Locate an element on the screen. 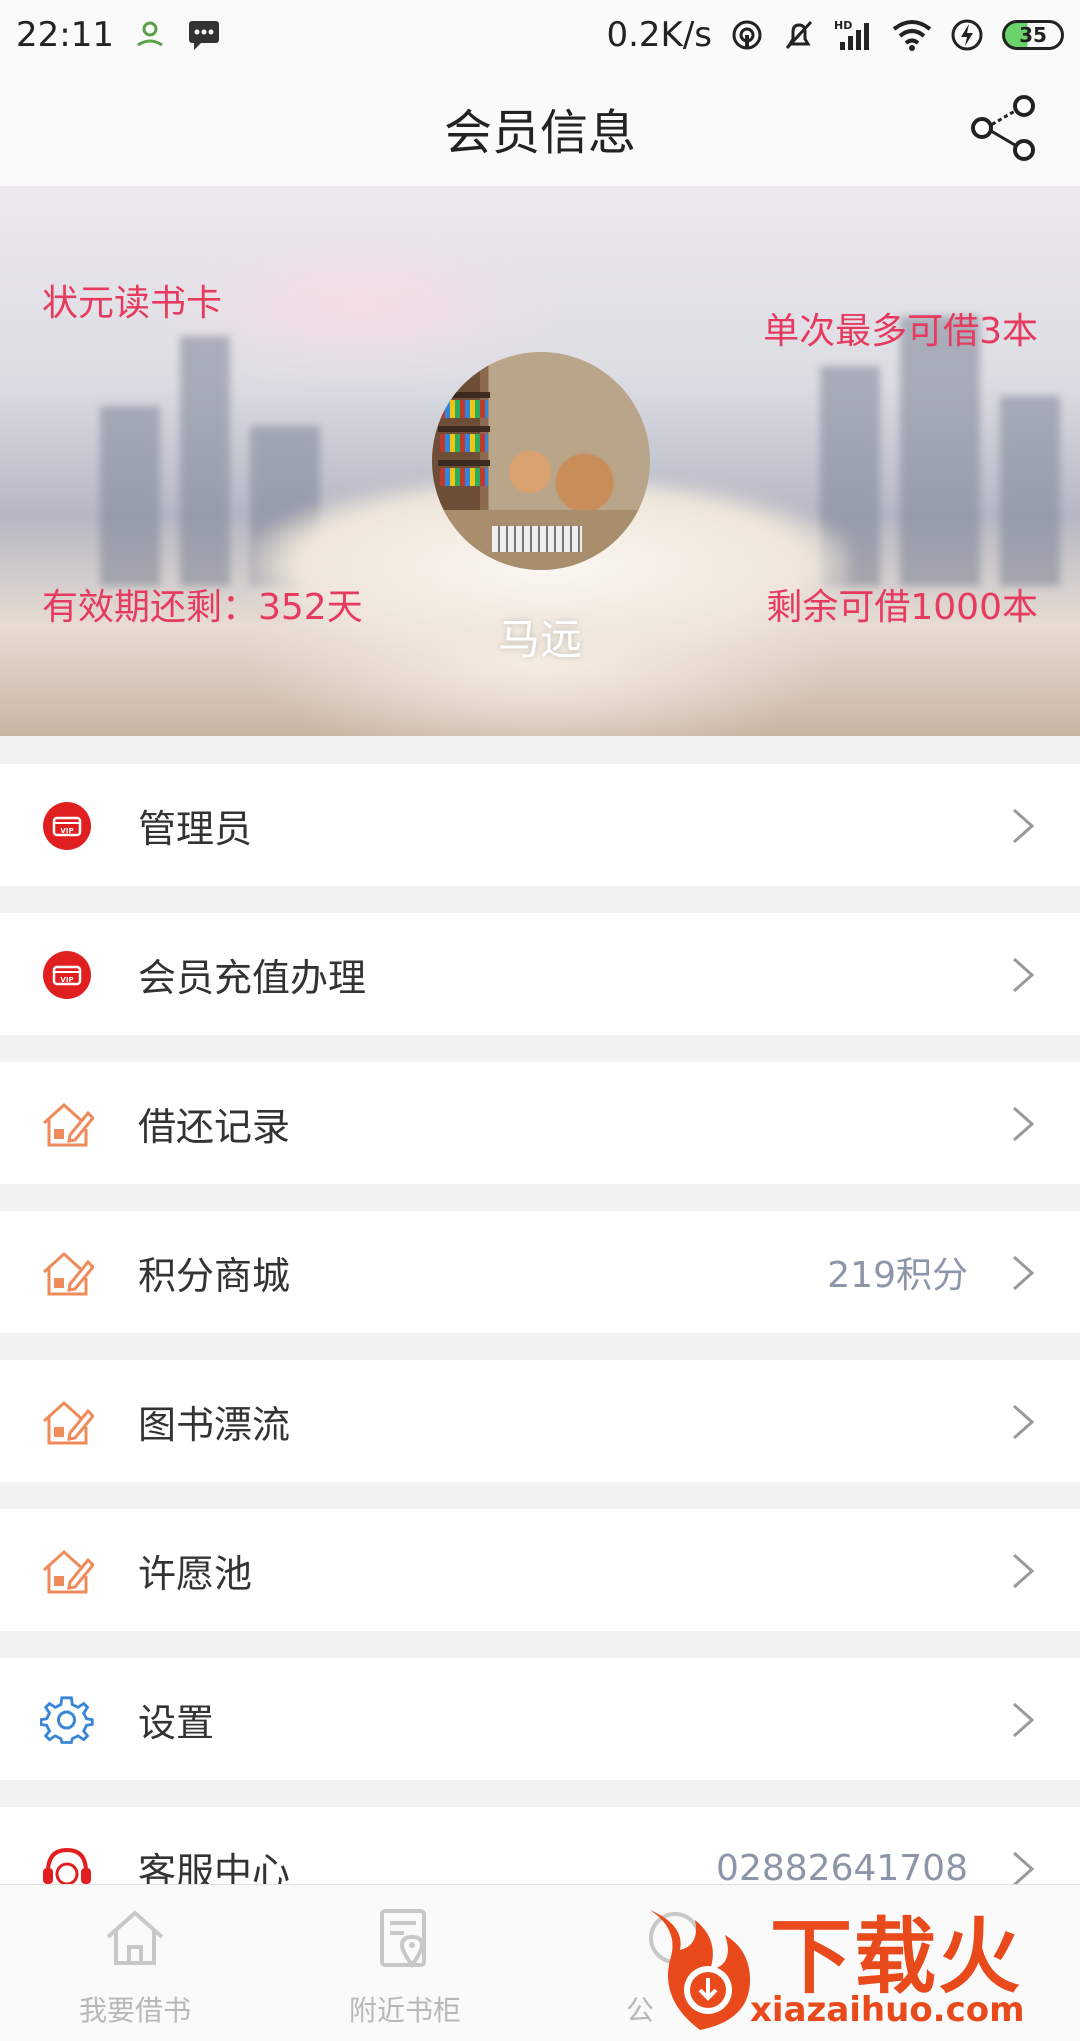  location-doc-icon is located at coordinates (403, 1939).